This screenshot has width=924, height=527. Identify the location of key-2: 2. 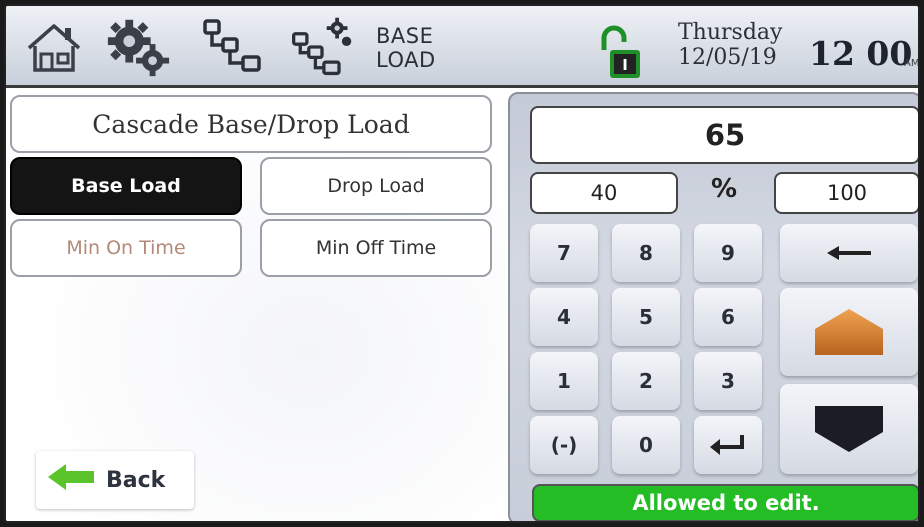
(646, 381).